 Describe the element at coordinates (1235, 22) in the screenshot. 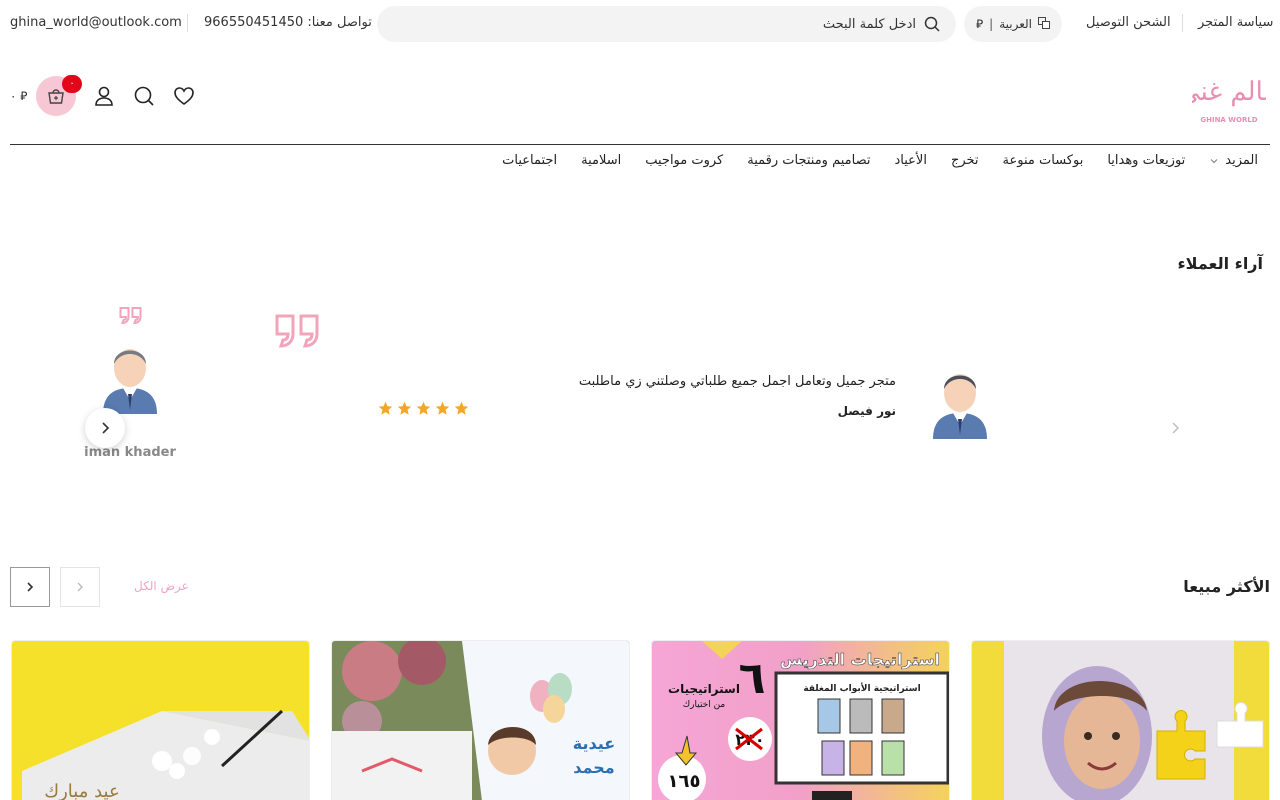

I see `store-policy-link: سياسة المتجر` at that location.